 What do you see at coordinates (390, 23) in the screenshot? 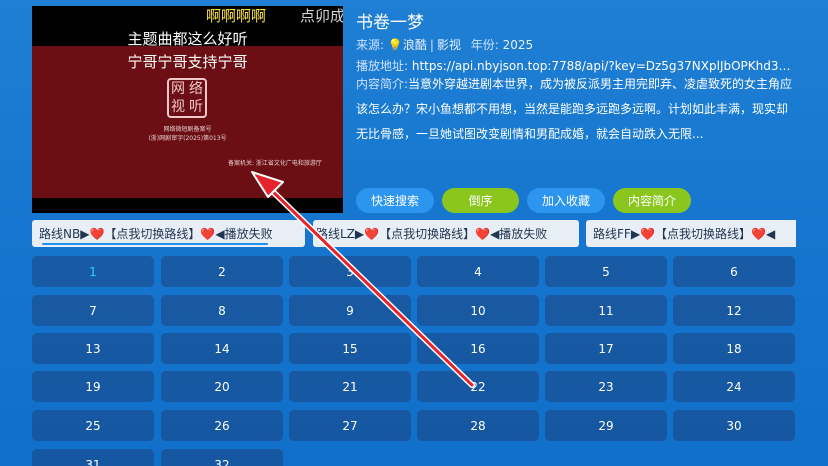
I see `video-title: 书卷一梦` at bounding box center [390, 23].